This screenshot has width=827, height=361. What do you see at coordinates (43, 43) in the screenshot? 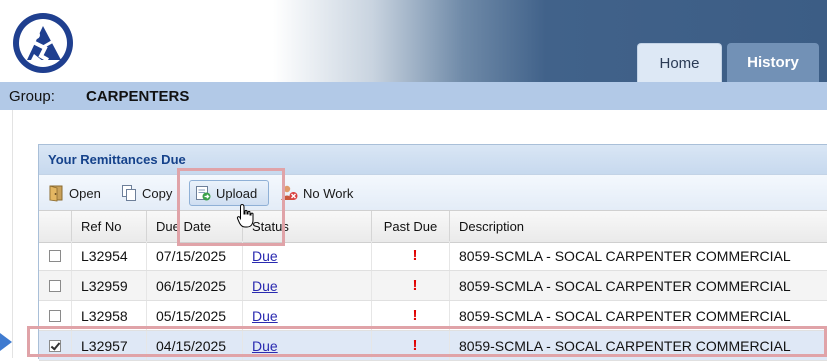
I see `worker-logo-icon` at bounding box center [43, 43].